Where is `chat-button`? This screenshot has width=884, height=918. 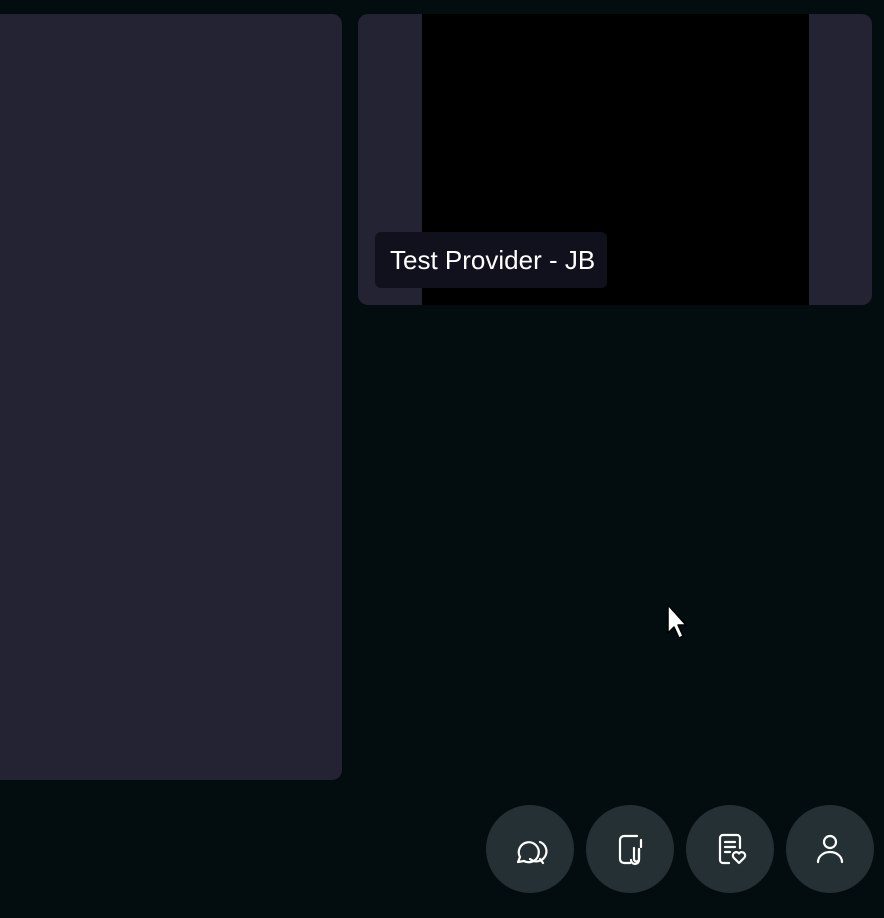
chat-button is located at coordinates (530, 849).